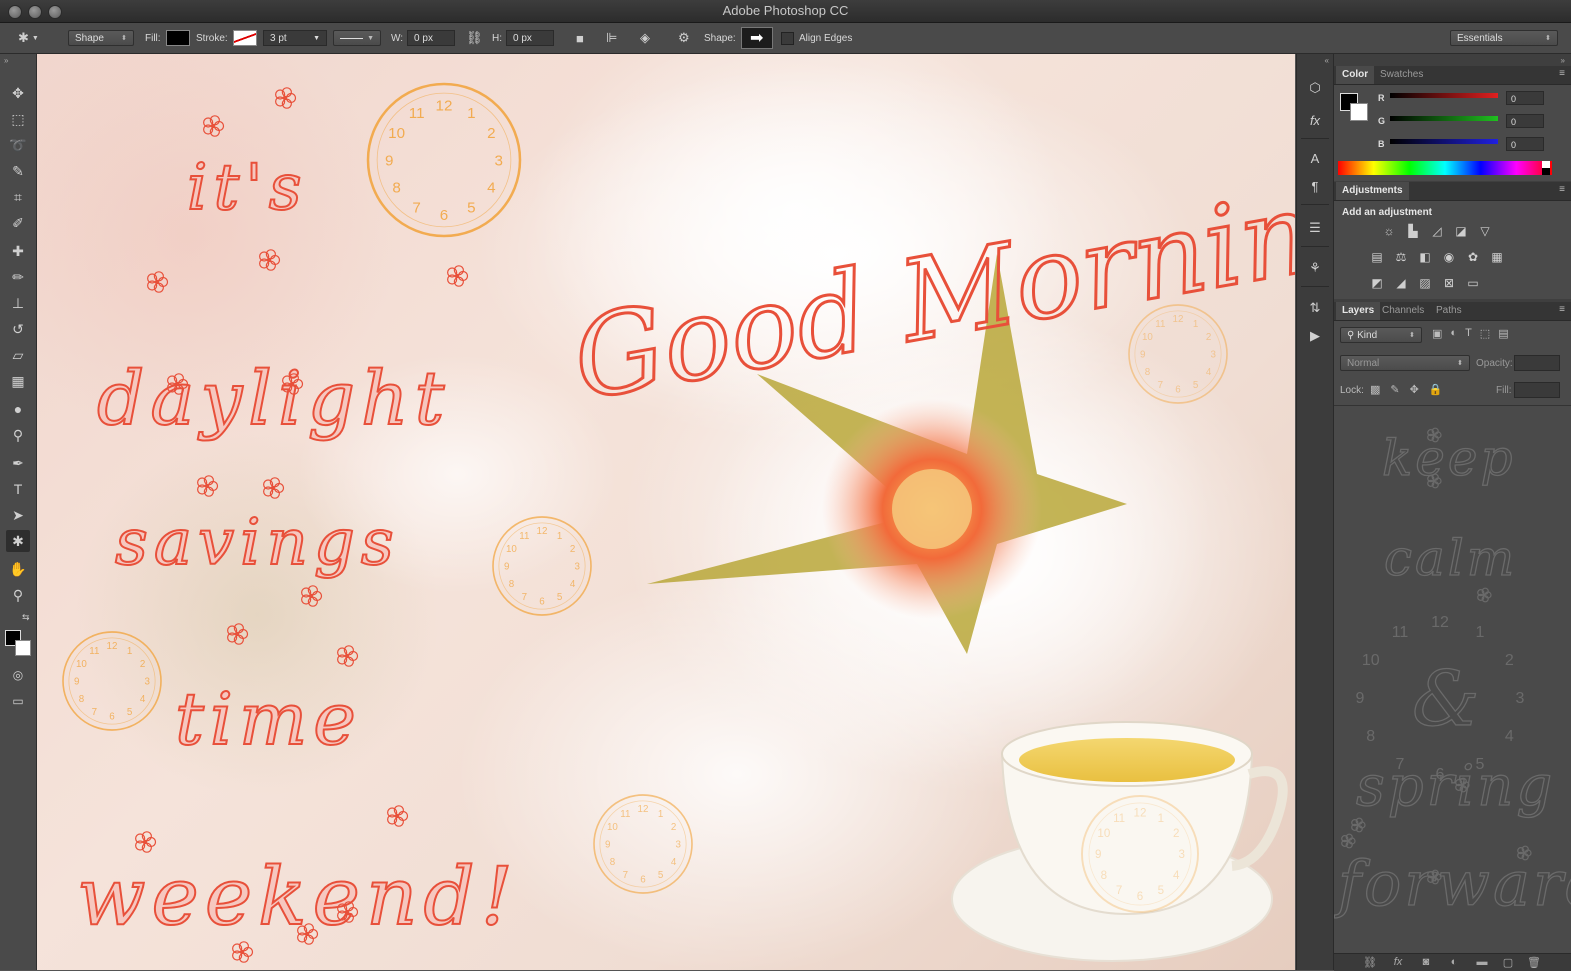 The width and height of the screenshot is (1571, 971). I want to click on tab-color: Color, so click(1355, 75).